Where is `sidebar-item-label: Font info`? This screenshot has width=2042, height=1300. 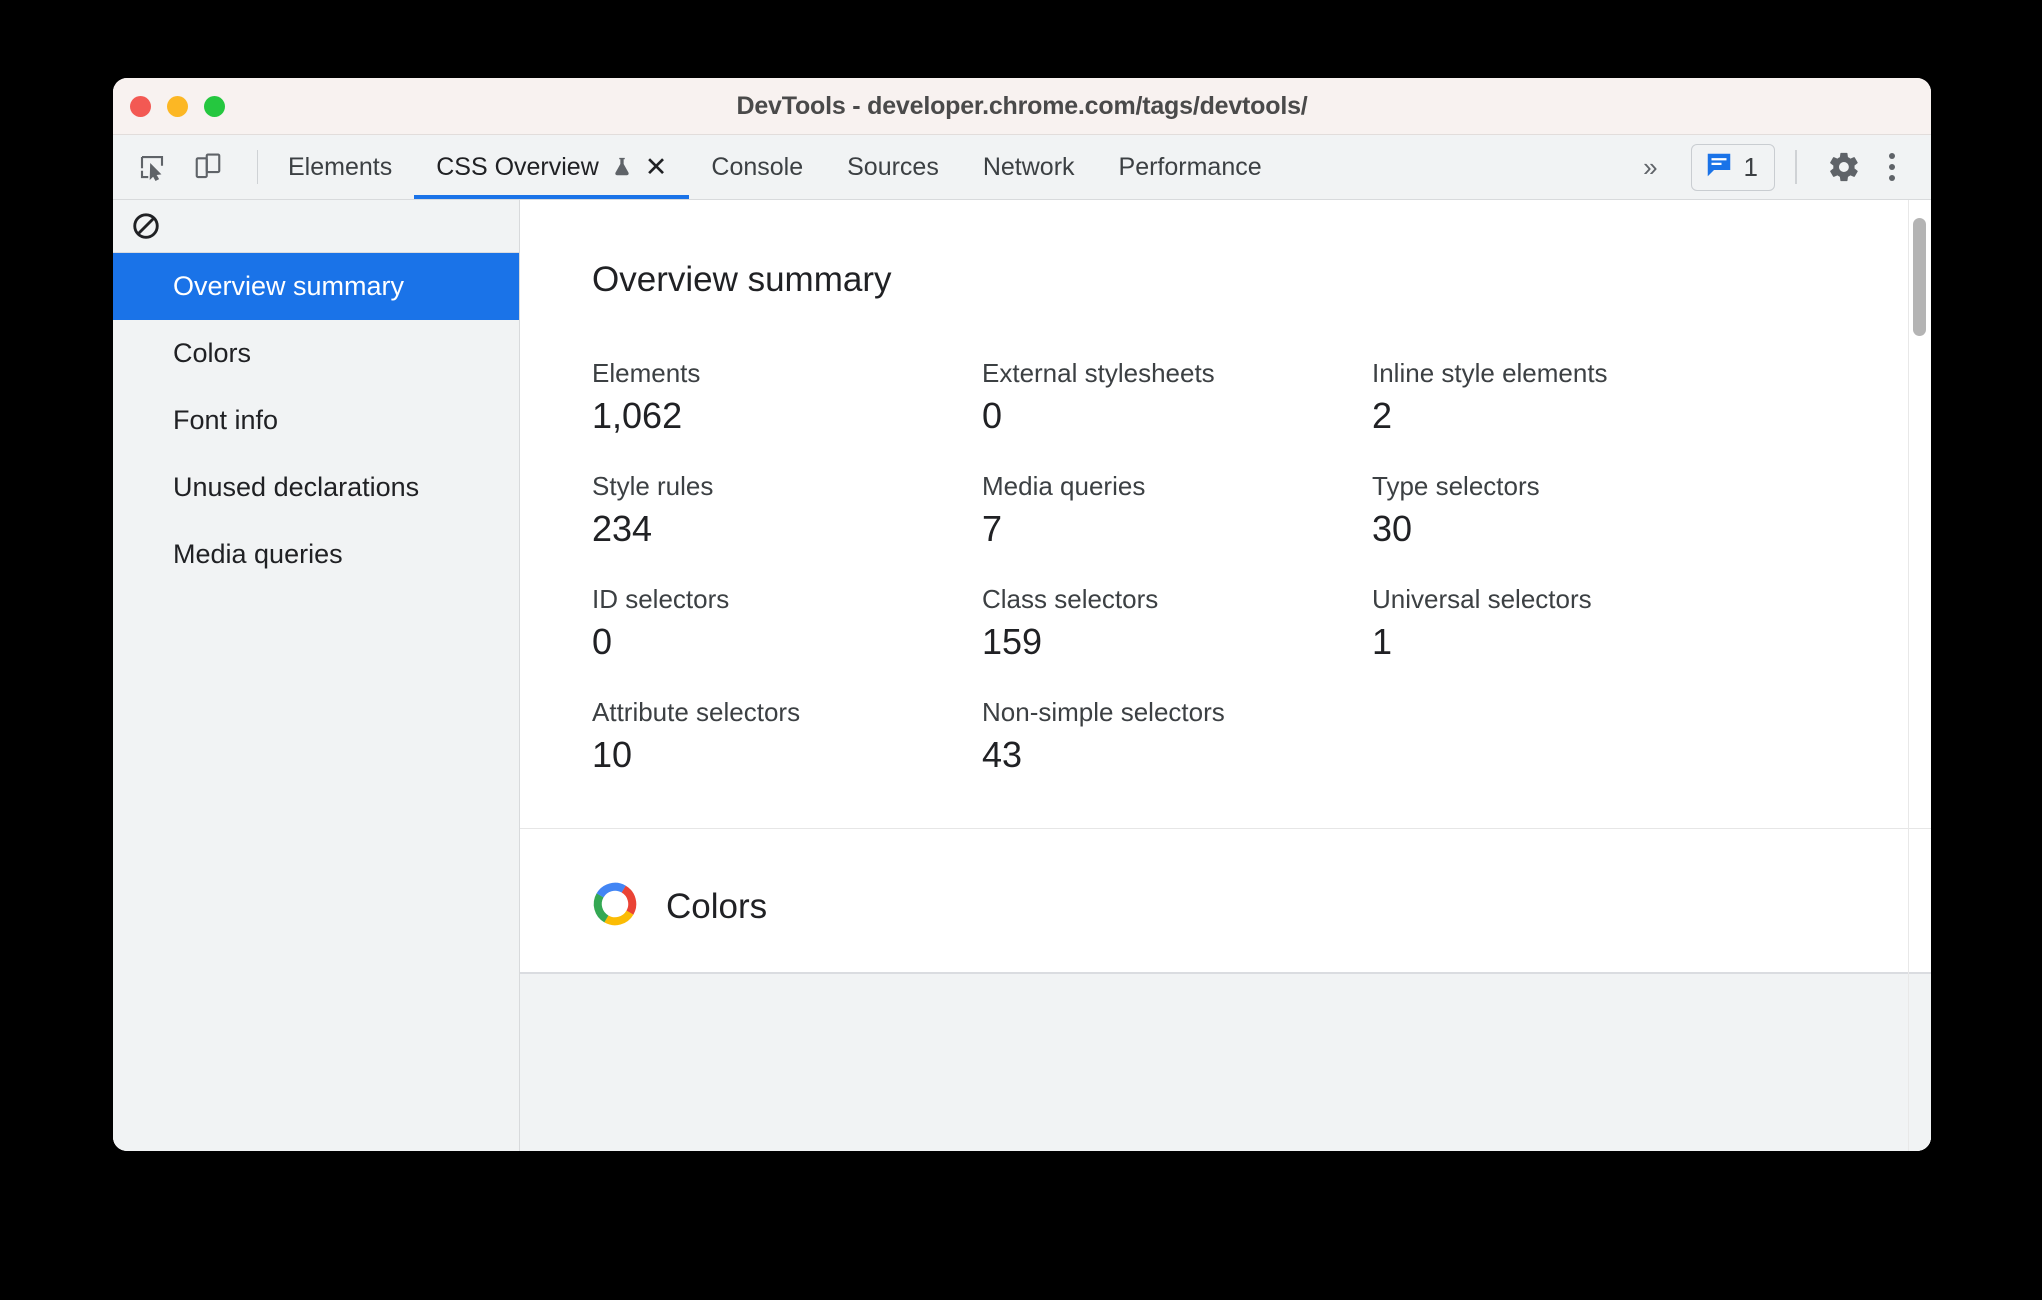
sidebar-item-label: Font info is located at coordinates (226, 420).